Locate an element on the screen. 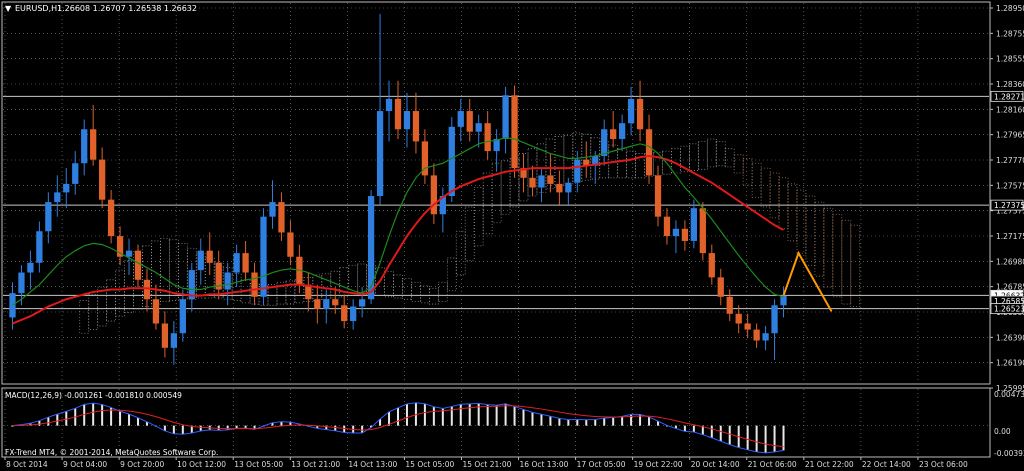  price-label: 1.28950 is located at coordinates (1010, 8).